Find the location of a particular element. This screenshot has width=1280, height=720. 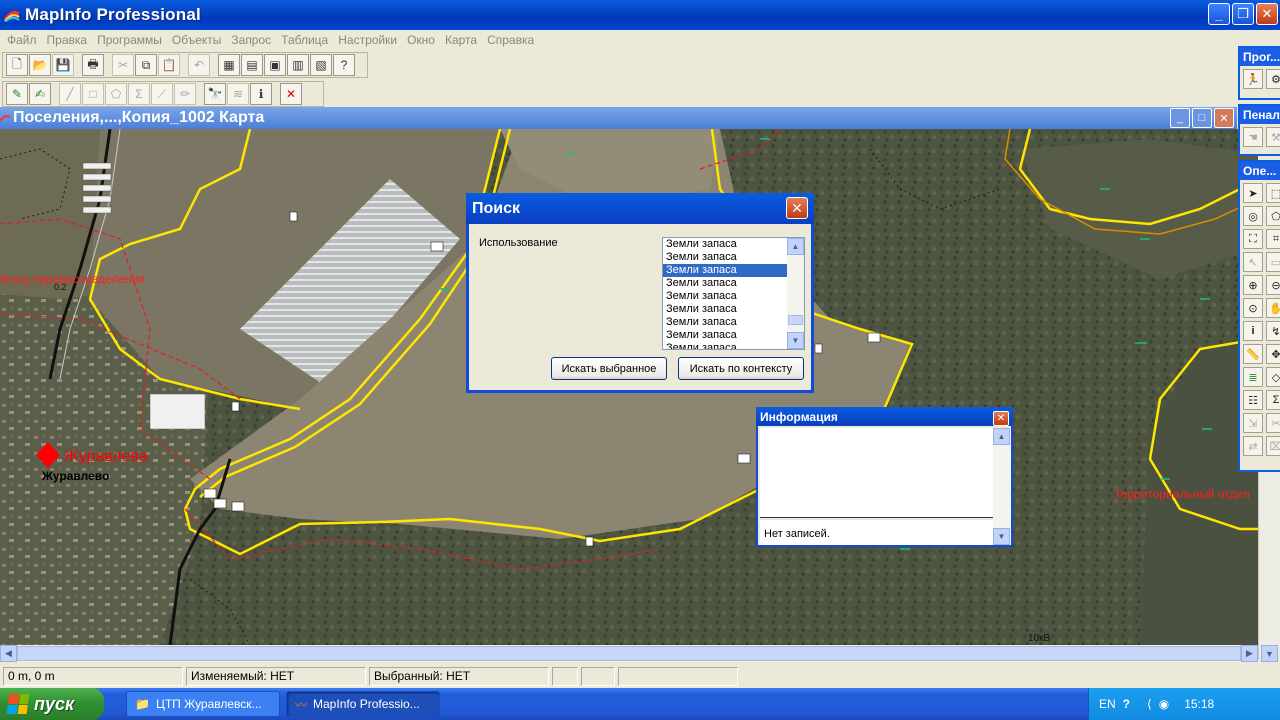

delete-icon: ✕ is located at coordinates (291, 94).